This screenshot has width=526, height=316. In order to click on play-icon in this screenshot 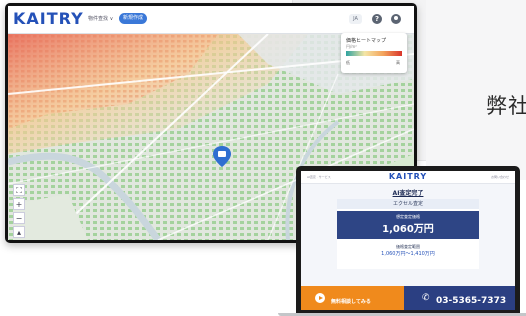, I will do `click(320, 298)`.